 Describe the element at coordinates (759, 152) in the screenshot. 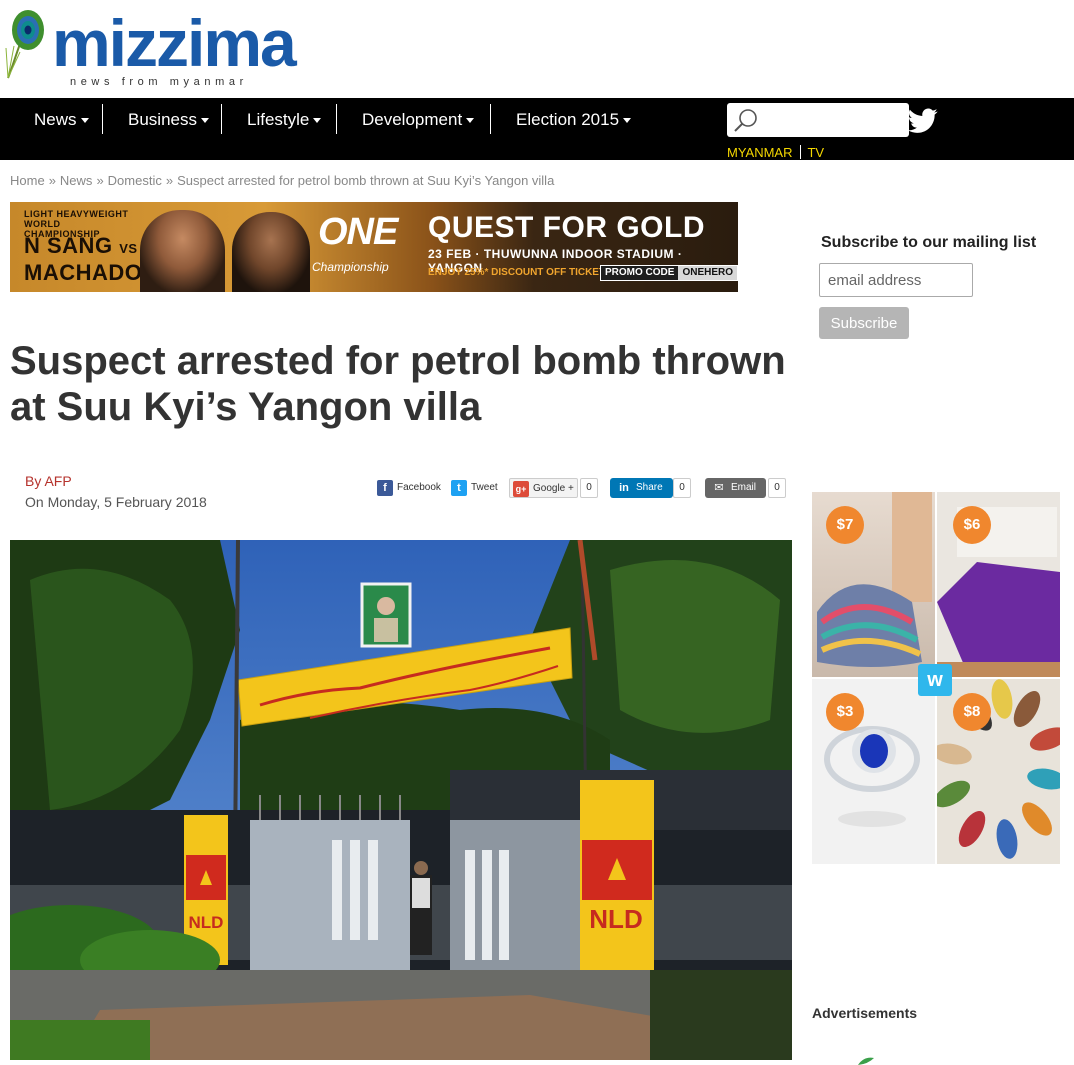

I see `myanmar-link: MYANMAR` at that location.